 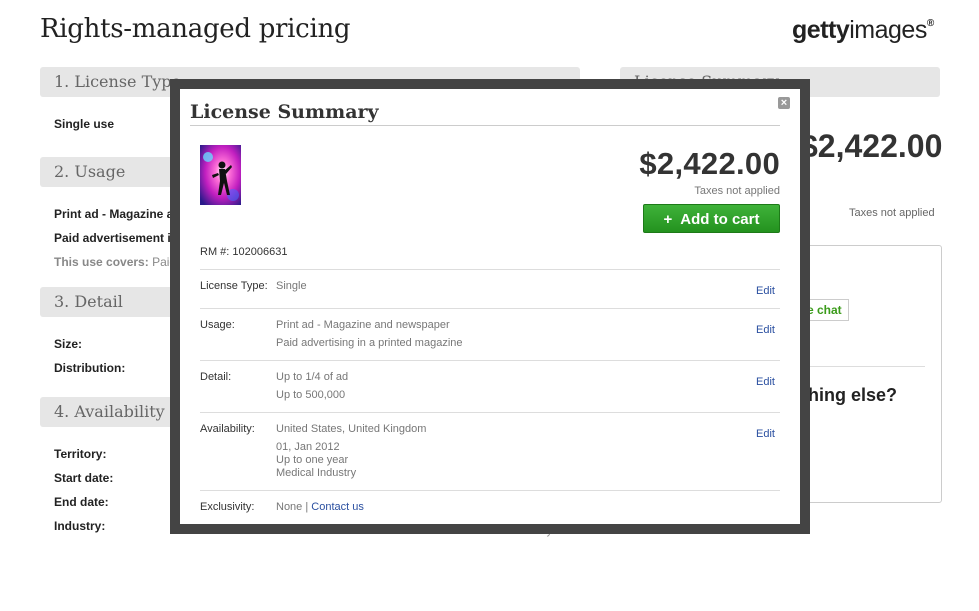 What do you see at coordinates (316, 473) in the screenshot?
I see `availability-industry: Medical Industry` at bounding box center [316, 473].